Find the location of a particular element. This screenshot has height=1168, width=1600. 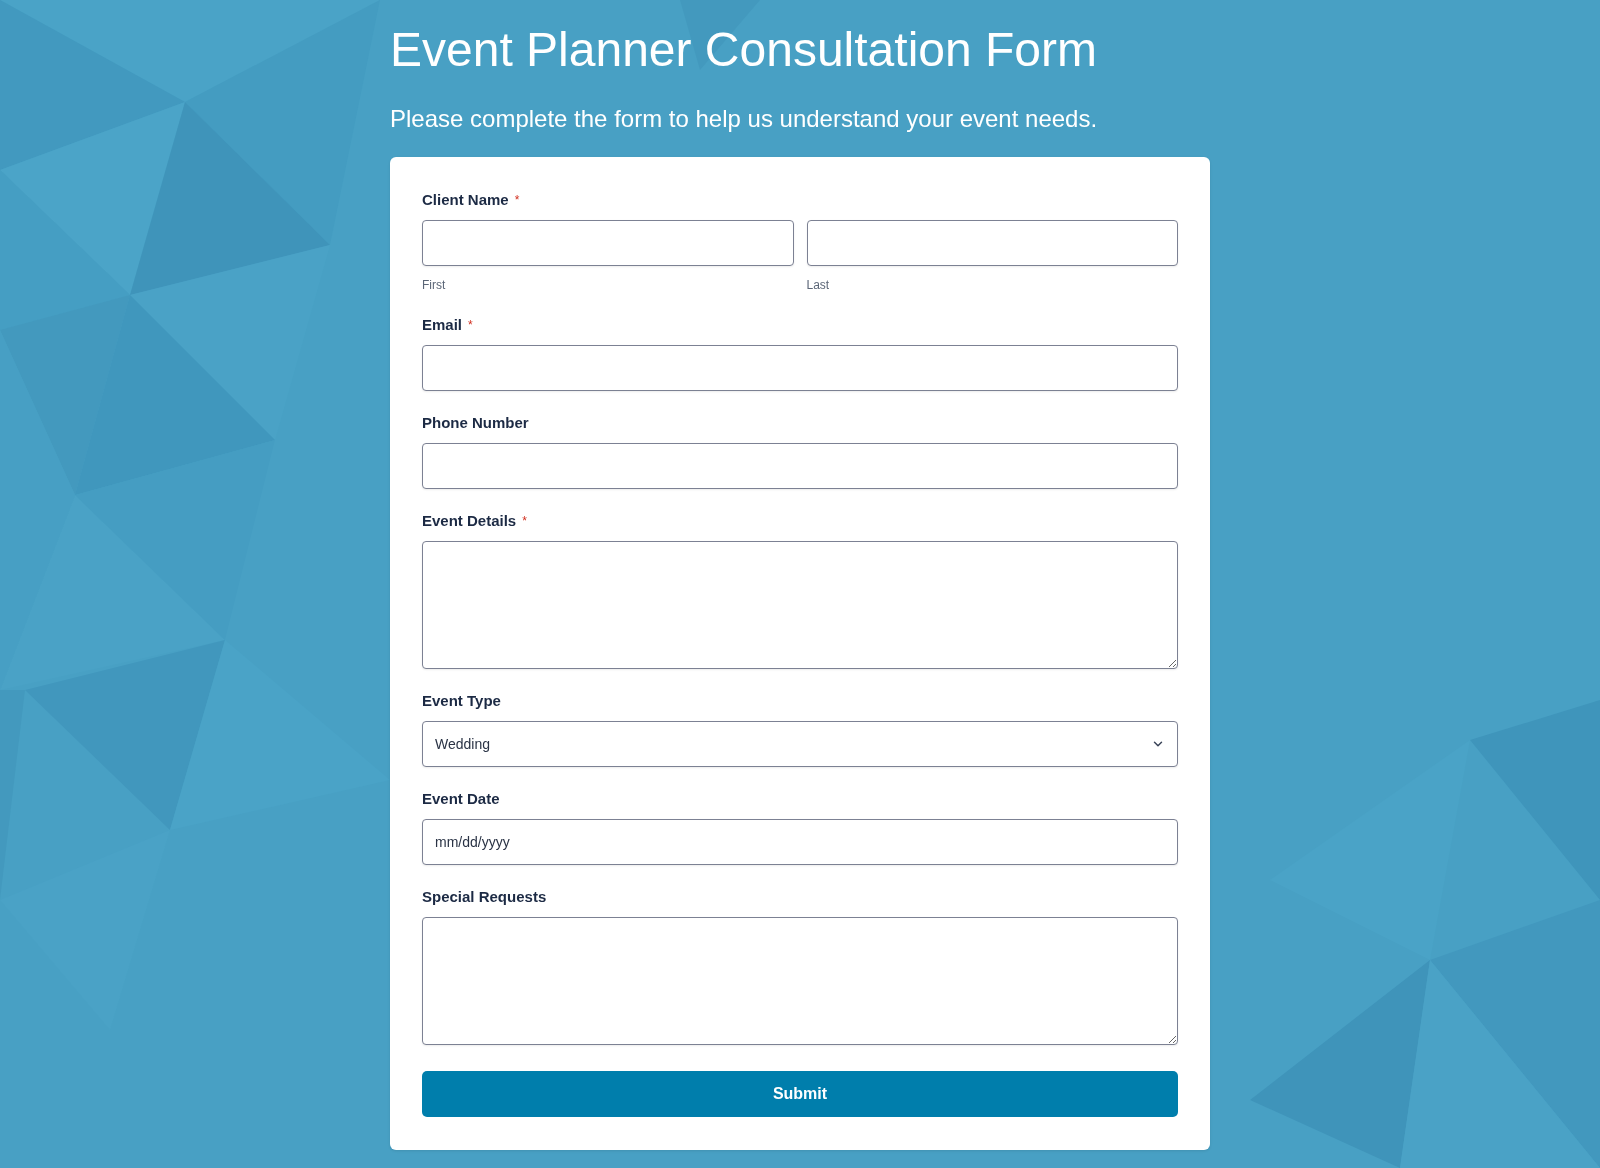

field-label: Phone Number is located at coordinates (475, 423).